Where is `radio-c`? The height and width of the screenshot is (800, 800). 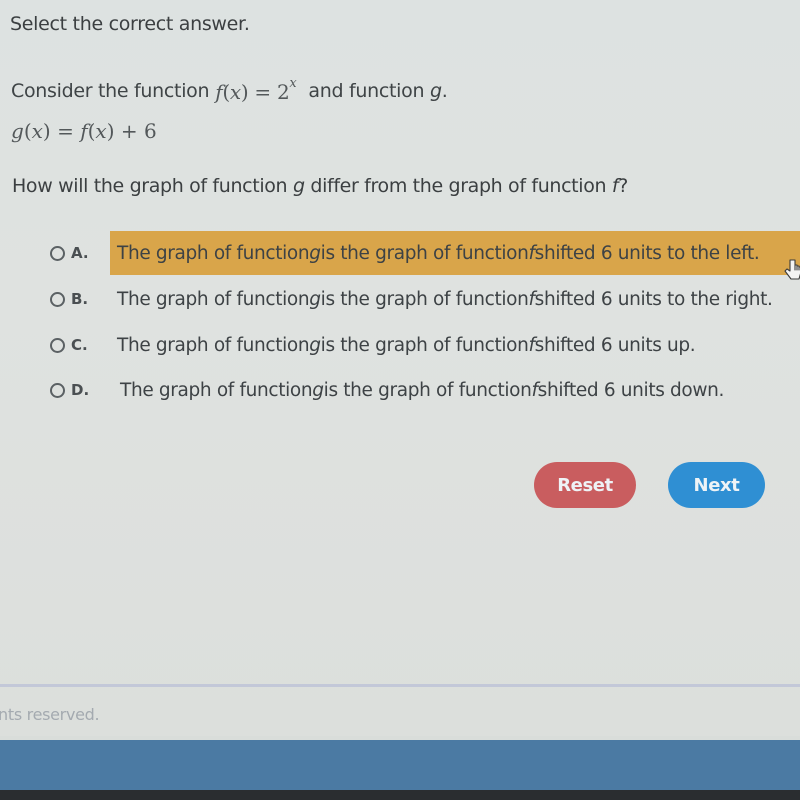
radio-c is located at coordinates (57, 345).